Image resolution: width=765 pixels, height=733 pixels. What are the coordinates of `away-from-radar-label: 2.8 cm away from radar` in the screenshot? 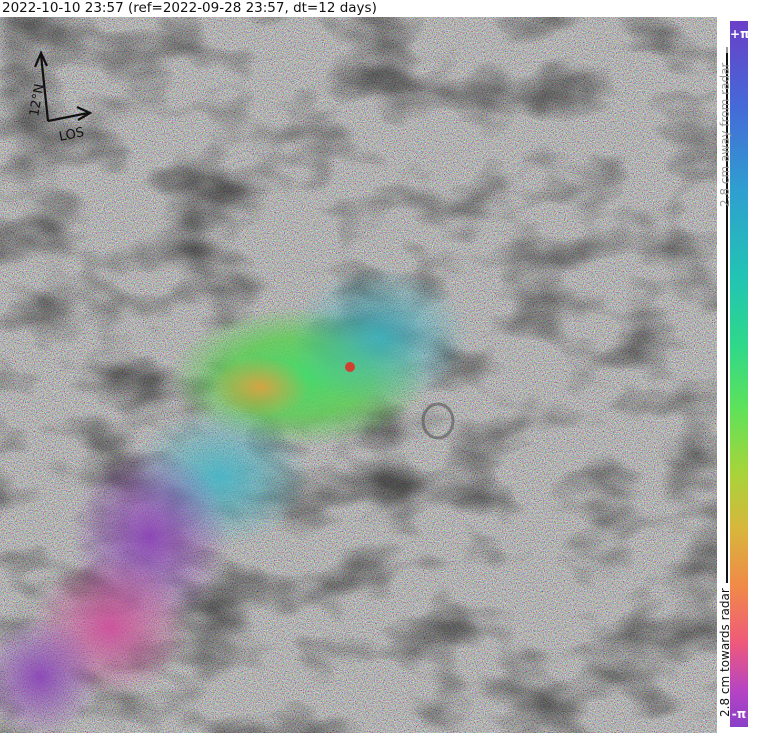 It's located at (725, 134).